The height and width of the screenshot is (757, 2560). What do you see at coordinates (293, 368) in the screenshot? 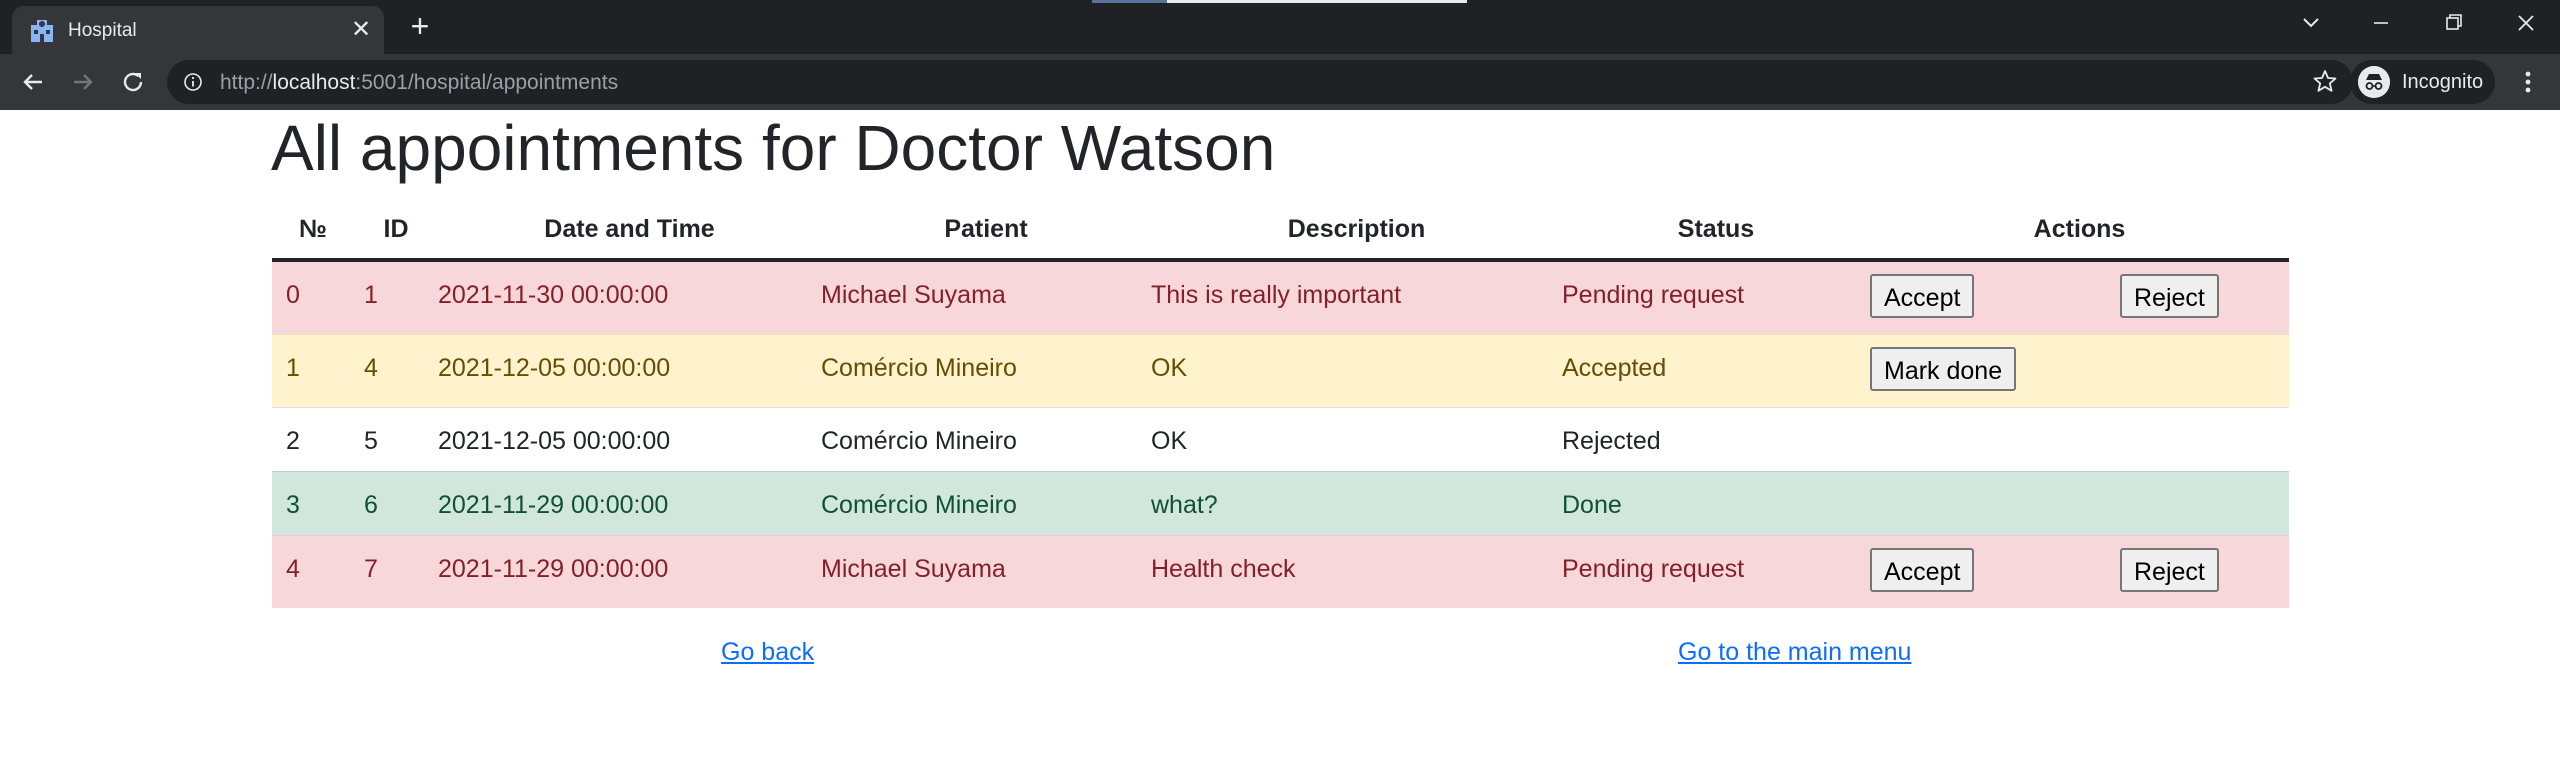
I see `row-number: 1` at bounding box center [293, 368].